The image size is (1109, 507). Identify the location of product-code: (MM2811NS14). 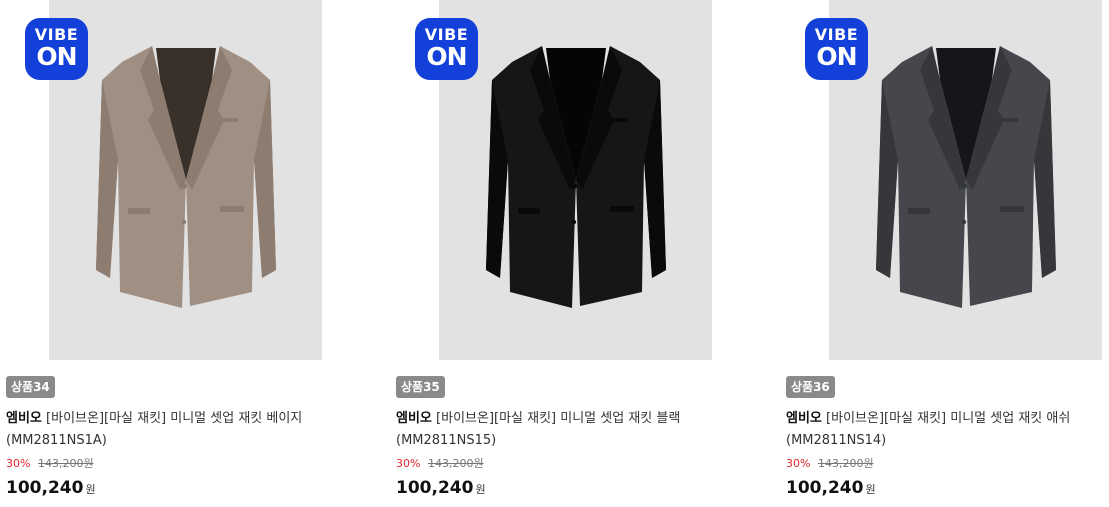
(836, 440).